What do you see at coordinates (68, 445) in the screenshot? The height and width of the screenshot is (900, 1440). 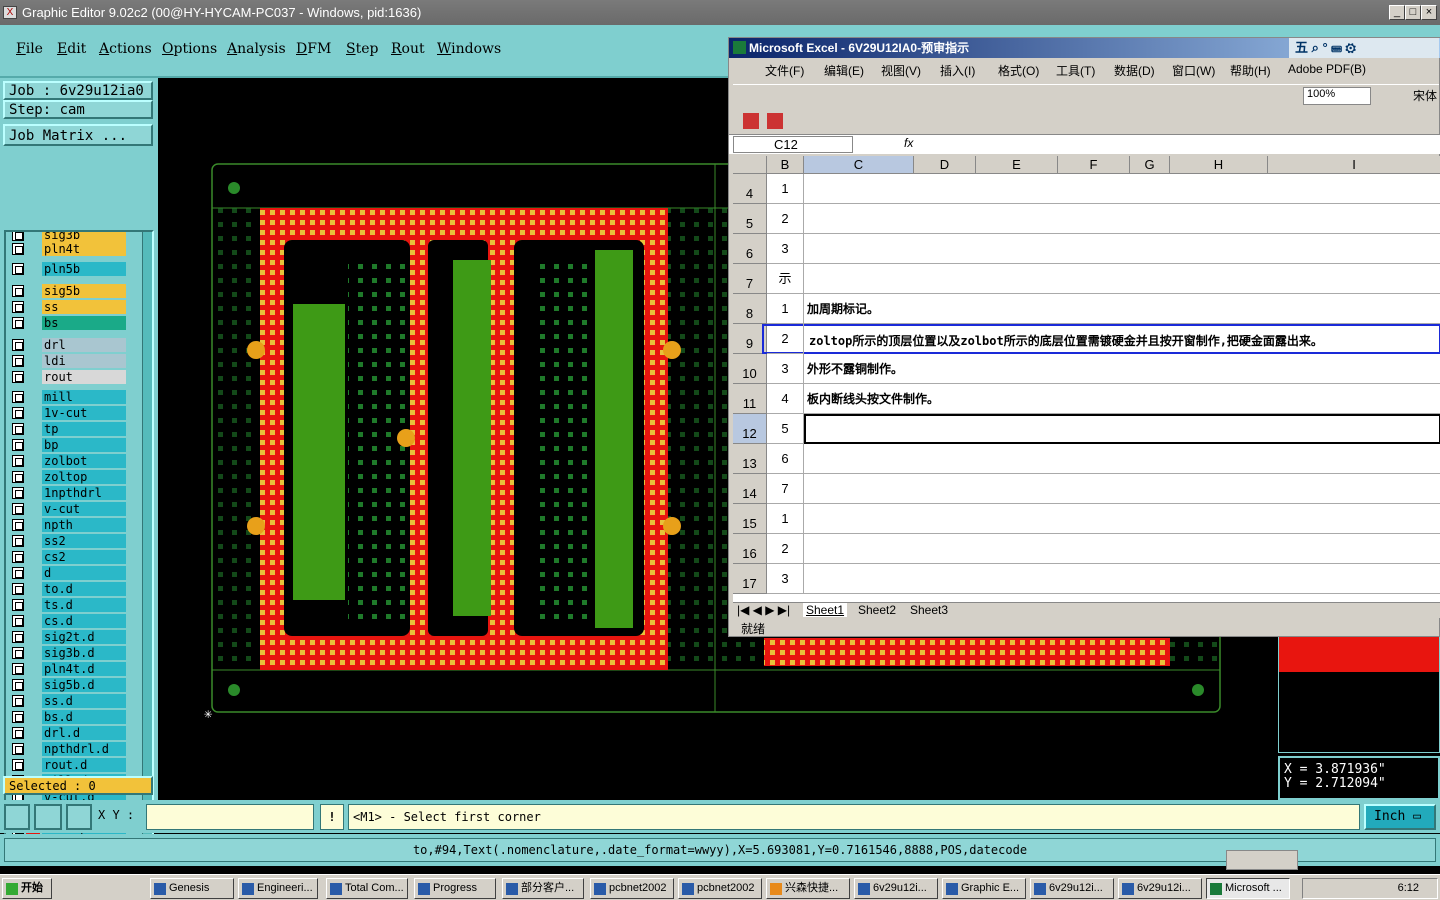 I see `layer-row: bp` at bounding box center [68, 445].